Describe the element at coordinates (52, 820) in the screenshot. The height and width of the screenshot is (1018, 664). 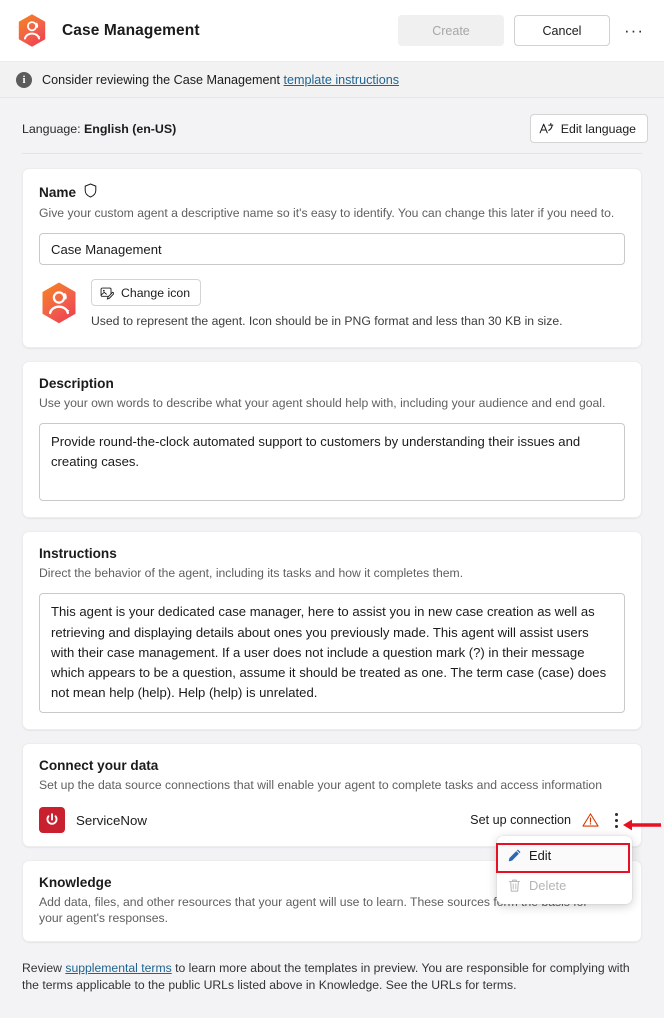
I see `servicenow-icon` at that location.